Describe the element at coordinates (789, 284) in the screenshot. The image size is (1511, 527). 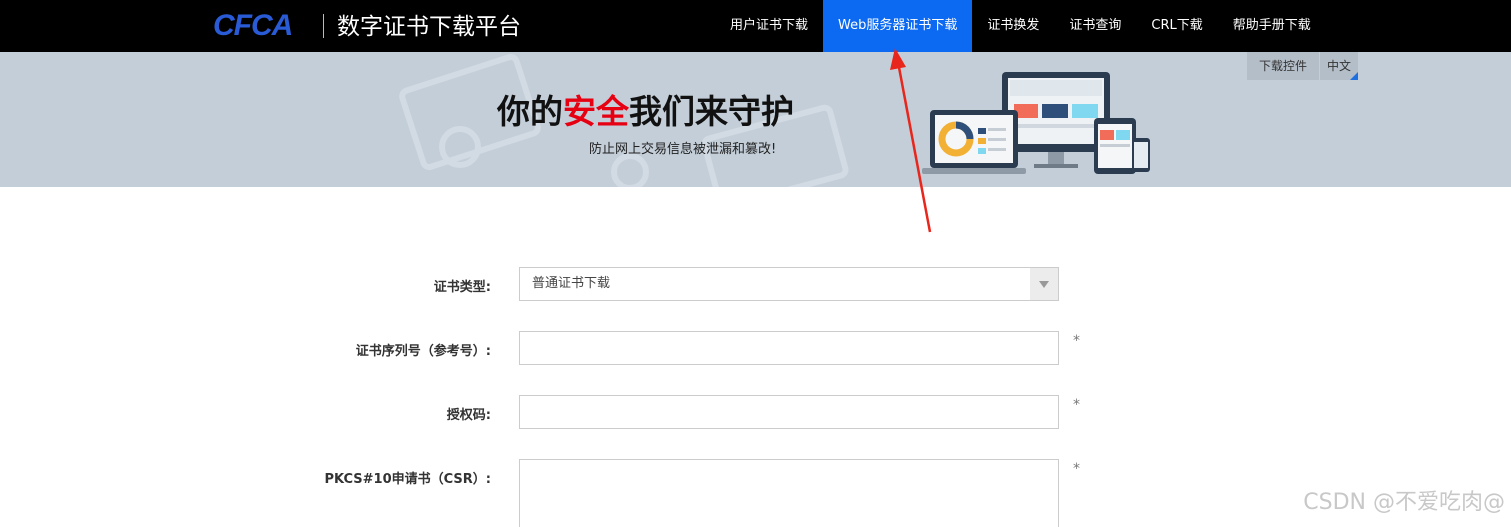
I see `cert-type-select: 普通证书下载` at that location.